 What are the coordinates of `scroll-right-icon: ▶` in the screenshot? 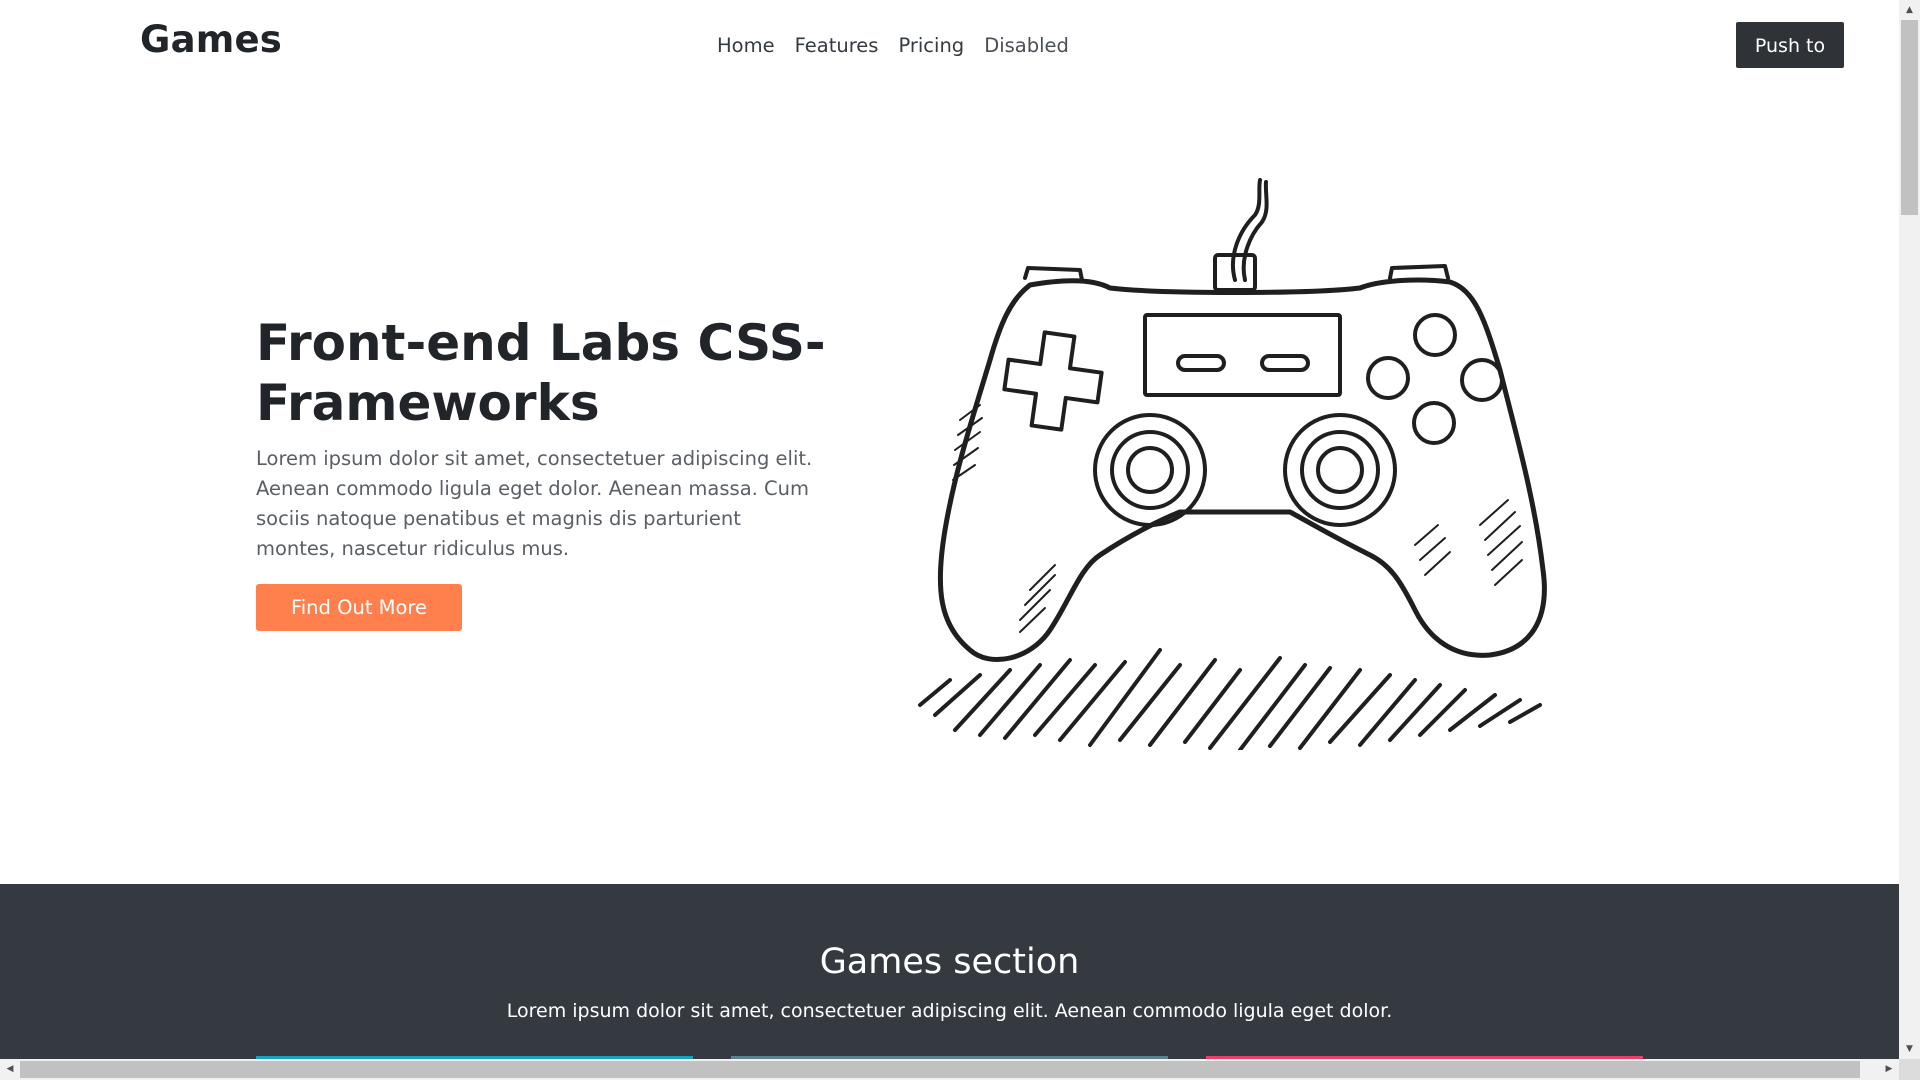 It's located at (1889, 1069).